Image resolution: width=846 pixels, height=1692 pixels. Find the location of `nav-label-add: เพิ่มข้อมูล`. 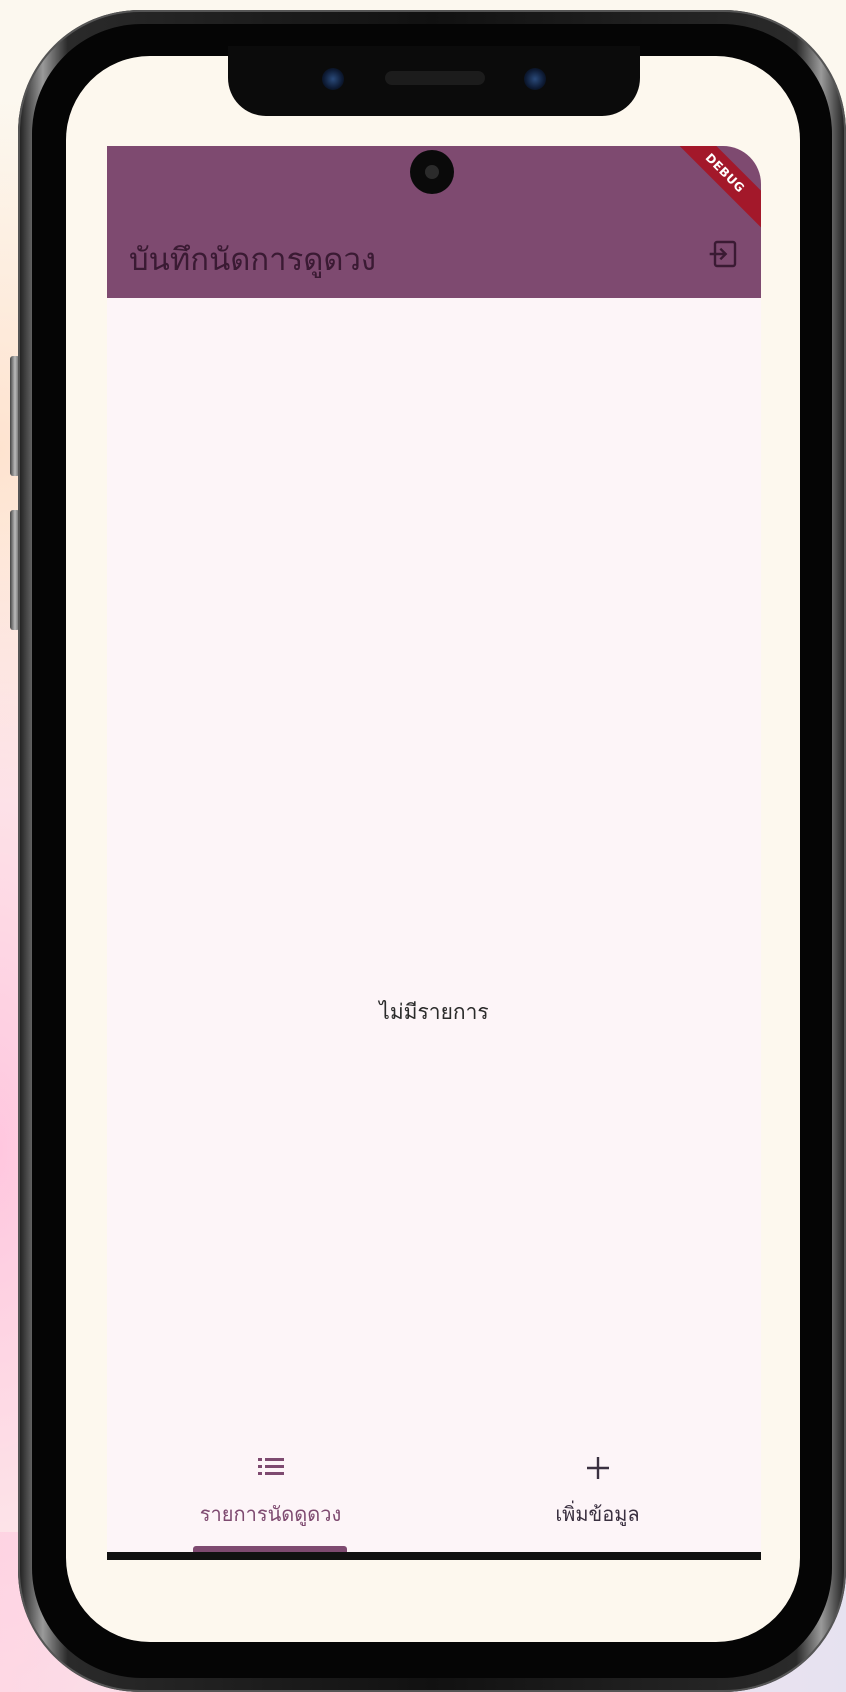

nav-label-add: เพิ่มข้อมูล is located at coordinates (597, 1514).